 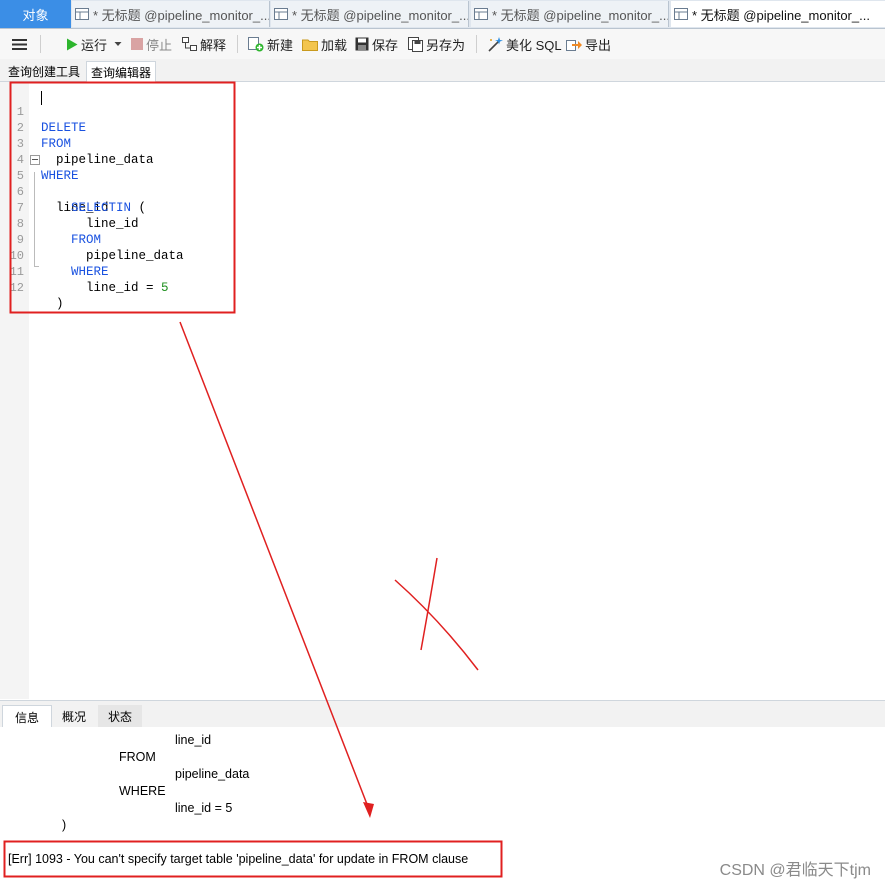 What do you see at coordinates (74, 716) in the screenshot?
I see `tab-summary: 概况` at bounding box center [74, 716].